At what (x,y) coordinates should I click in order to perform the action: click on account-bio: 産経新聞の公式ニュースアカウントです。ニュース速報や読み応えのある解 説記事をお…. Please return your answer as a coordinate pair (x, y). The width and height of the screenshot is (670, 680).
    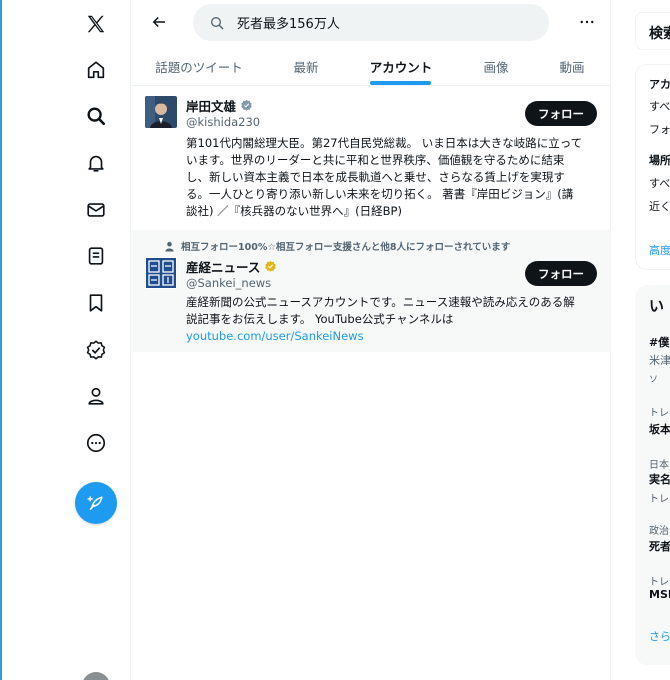
    Looking at the image, I should click on (391, 319).